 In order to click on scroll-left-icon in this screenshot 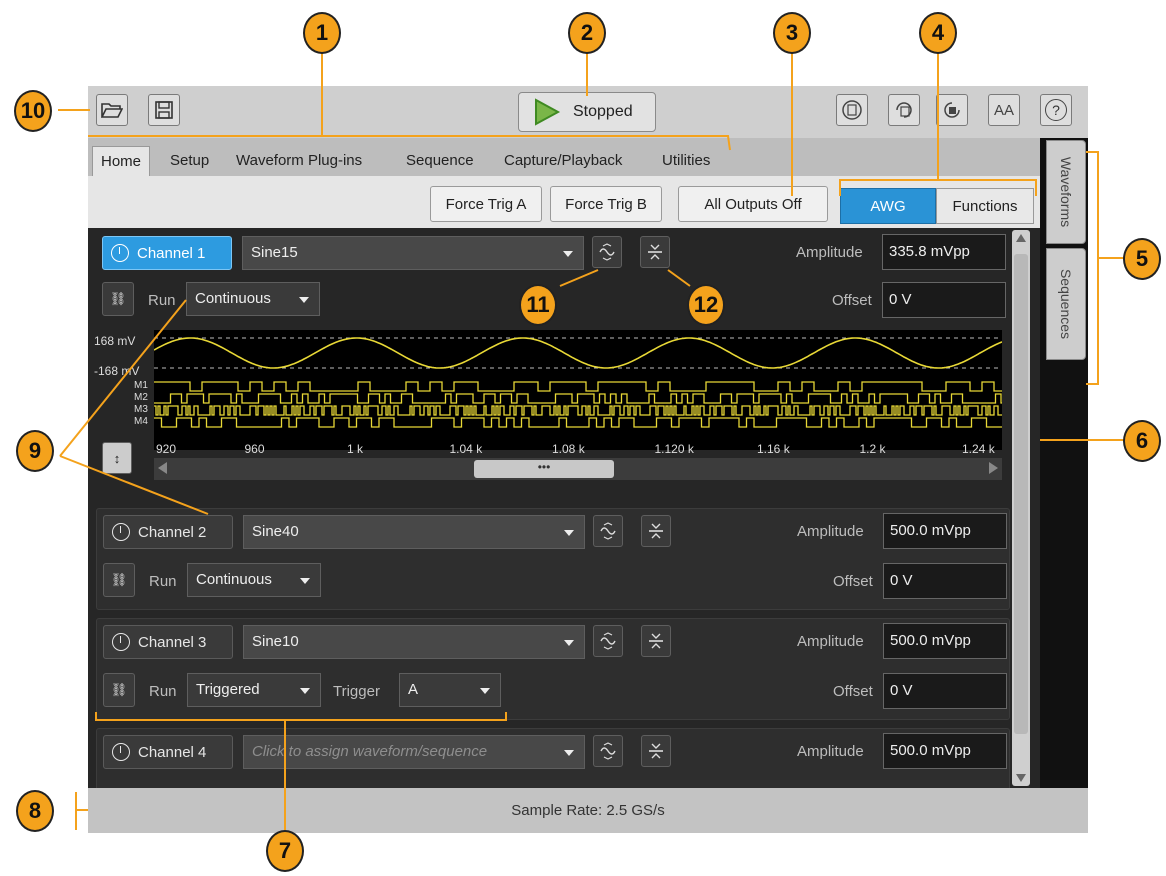, I will do `click(162, 468)`.